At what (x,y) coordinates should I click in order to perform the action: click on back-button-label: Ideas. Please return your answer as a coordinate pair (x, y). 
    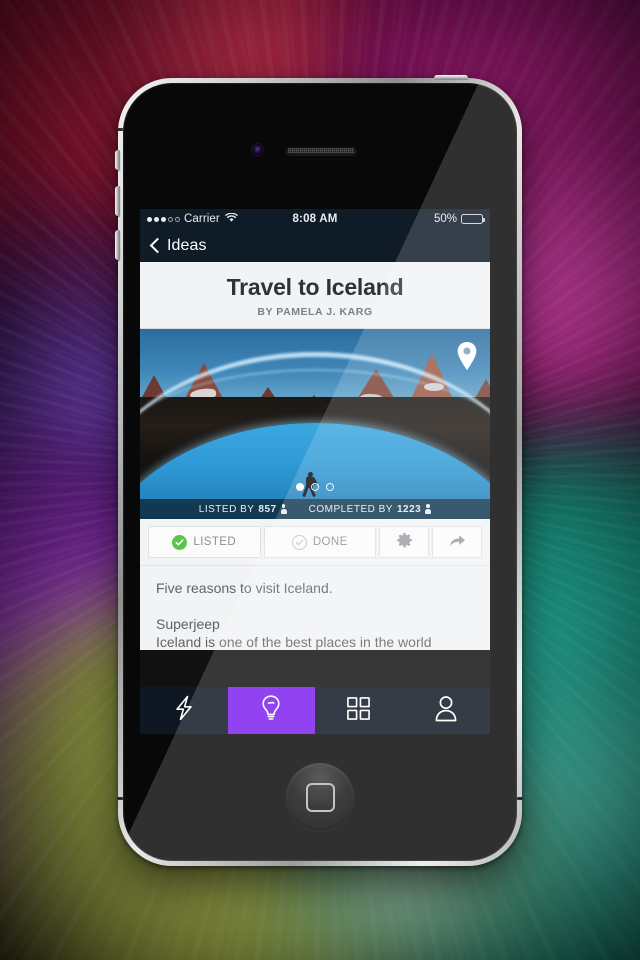
    Looking at the image, I should click on (187, 246).